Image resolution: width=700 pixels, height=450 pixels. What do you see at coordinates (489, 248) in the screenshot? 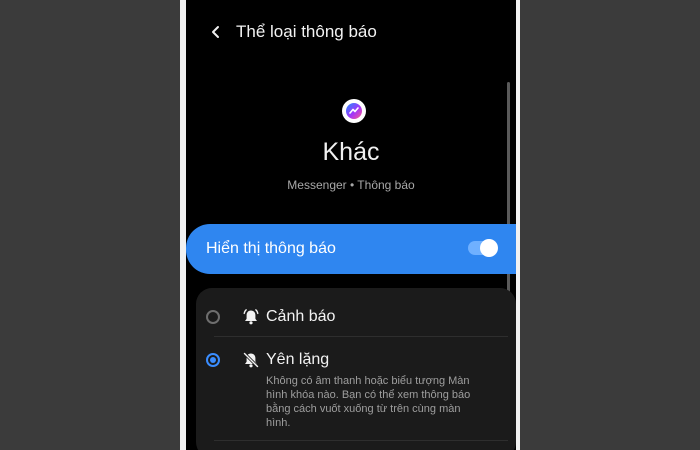
I see `switch-knob` at bounding box center [489, 248].